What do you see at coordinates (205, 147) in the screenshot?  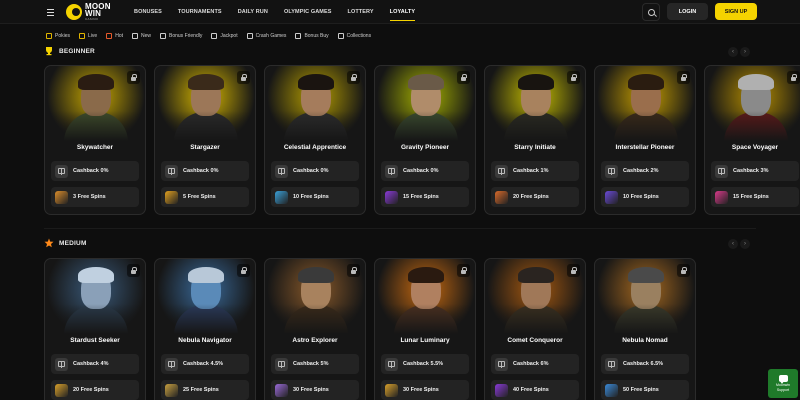 I see `level-name: Stargazer` at bounding box center [205, 147].